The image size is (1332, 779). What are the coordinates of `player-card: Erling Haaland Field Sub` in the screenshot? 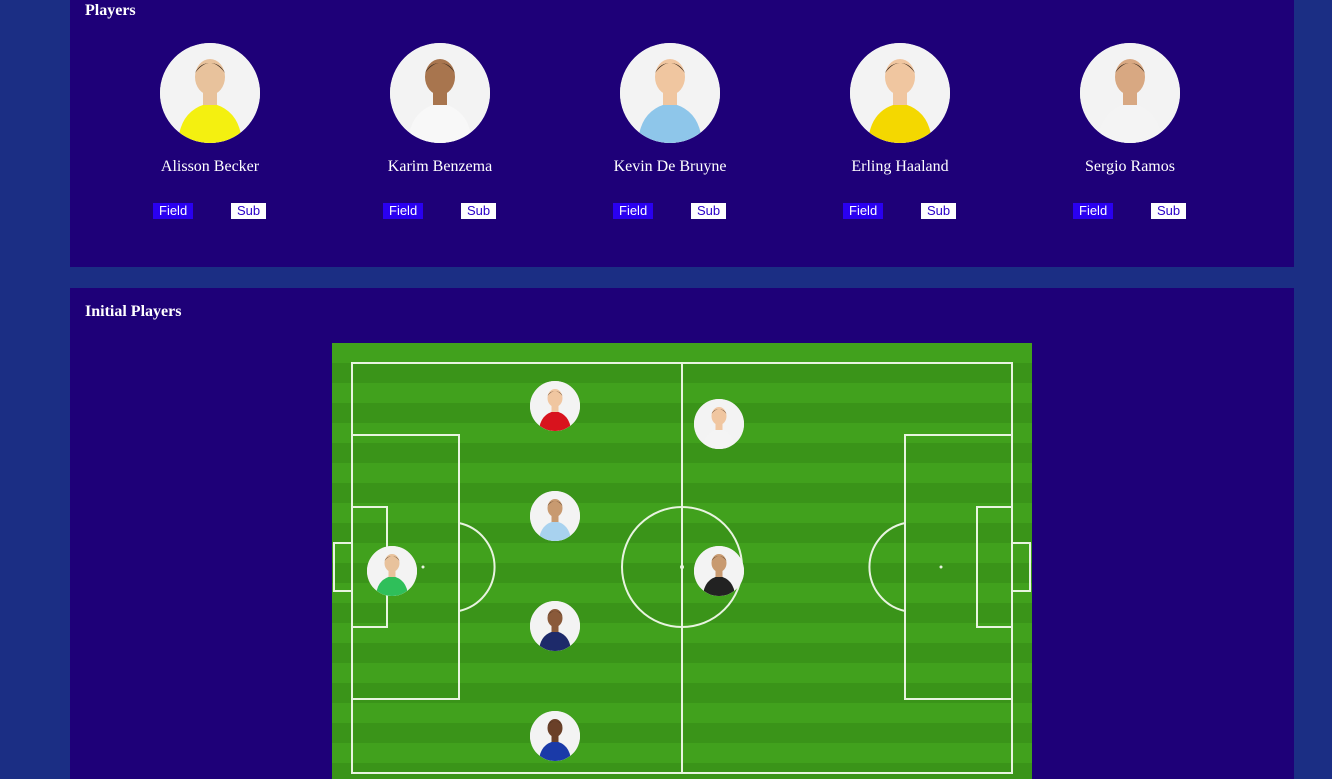 It's located at (920, 138).